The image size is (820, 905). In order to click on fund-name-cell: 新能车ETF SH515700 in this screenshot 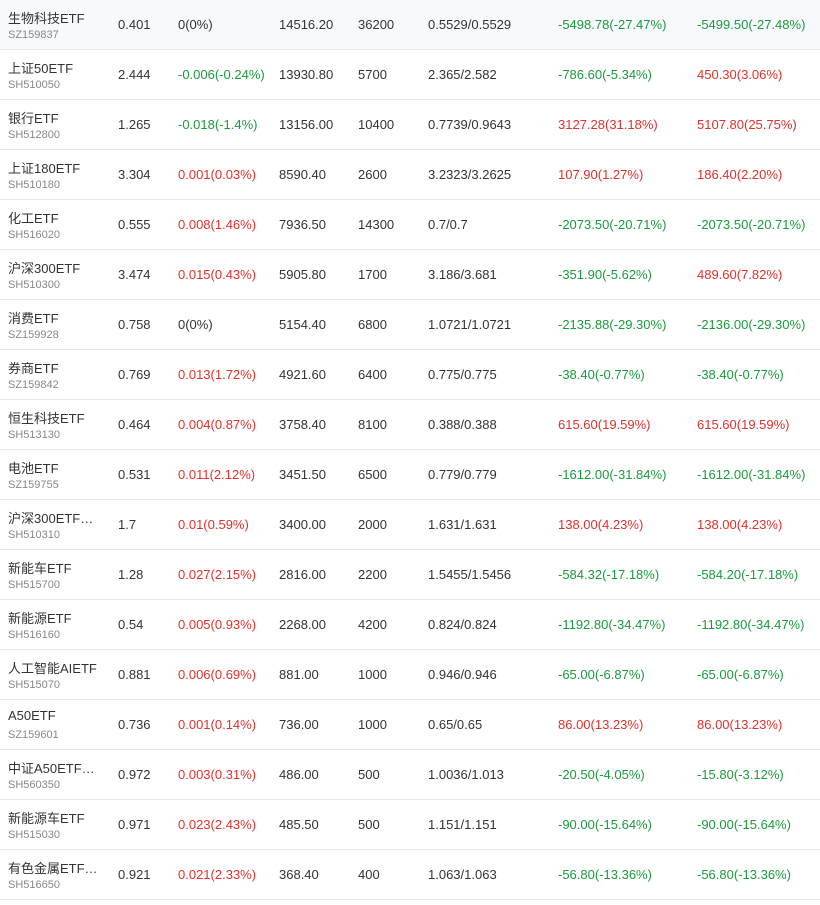, I will do `click(58, 574)`.